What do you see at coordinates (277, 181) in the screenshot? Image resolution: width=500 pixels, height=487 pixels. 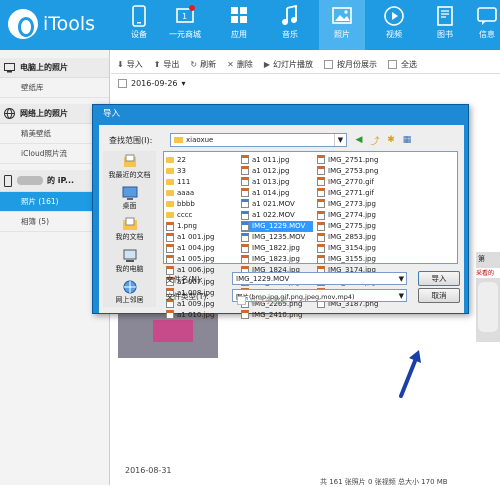 I see `file-item: a1 013.jpg` at bounding box center [277, 181].